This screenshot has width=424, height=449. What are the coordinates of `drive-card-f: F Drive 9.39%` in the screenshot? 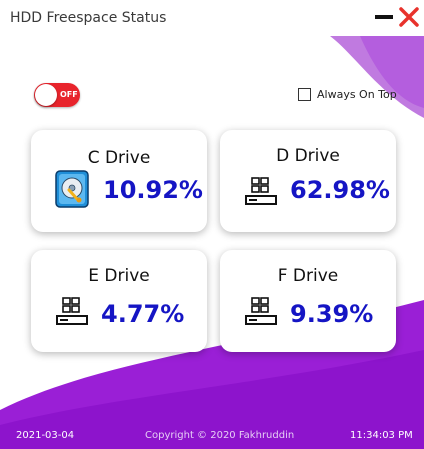 It's located at (308, 301).